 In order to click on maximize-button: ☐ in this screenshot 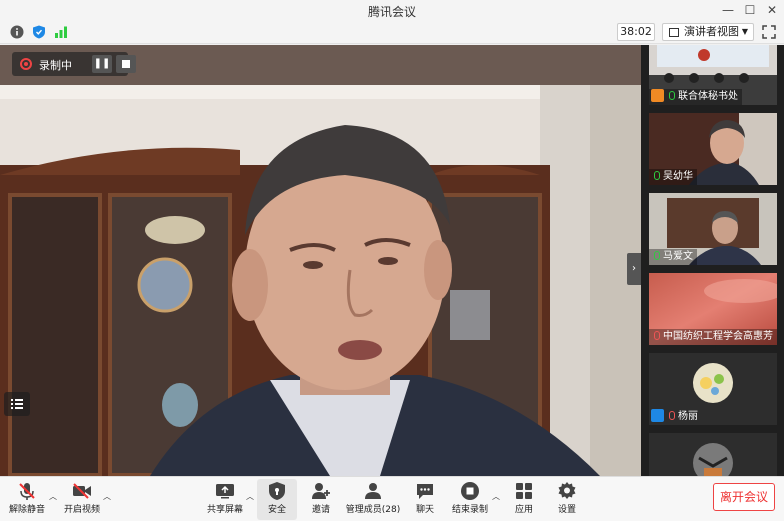, I will do `click(750, 10)`.